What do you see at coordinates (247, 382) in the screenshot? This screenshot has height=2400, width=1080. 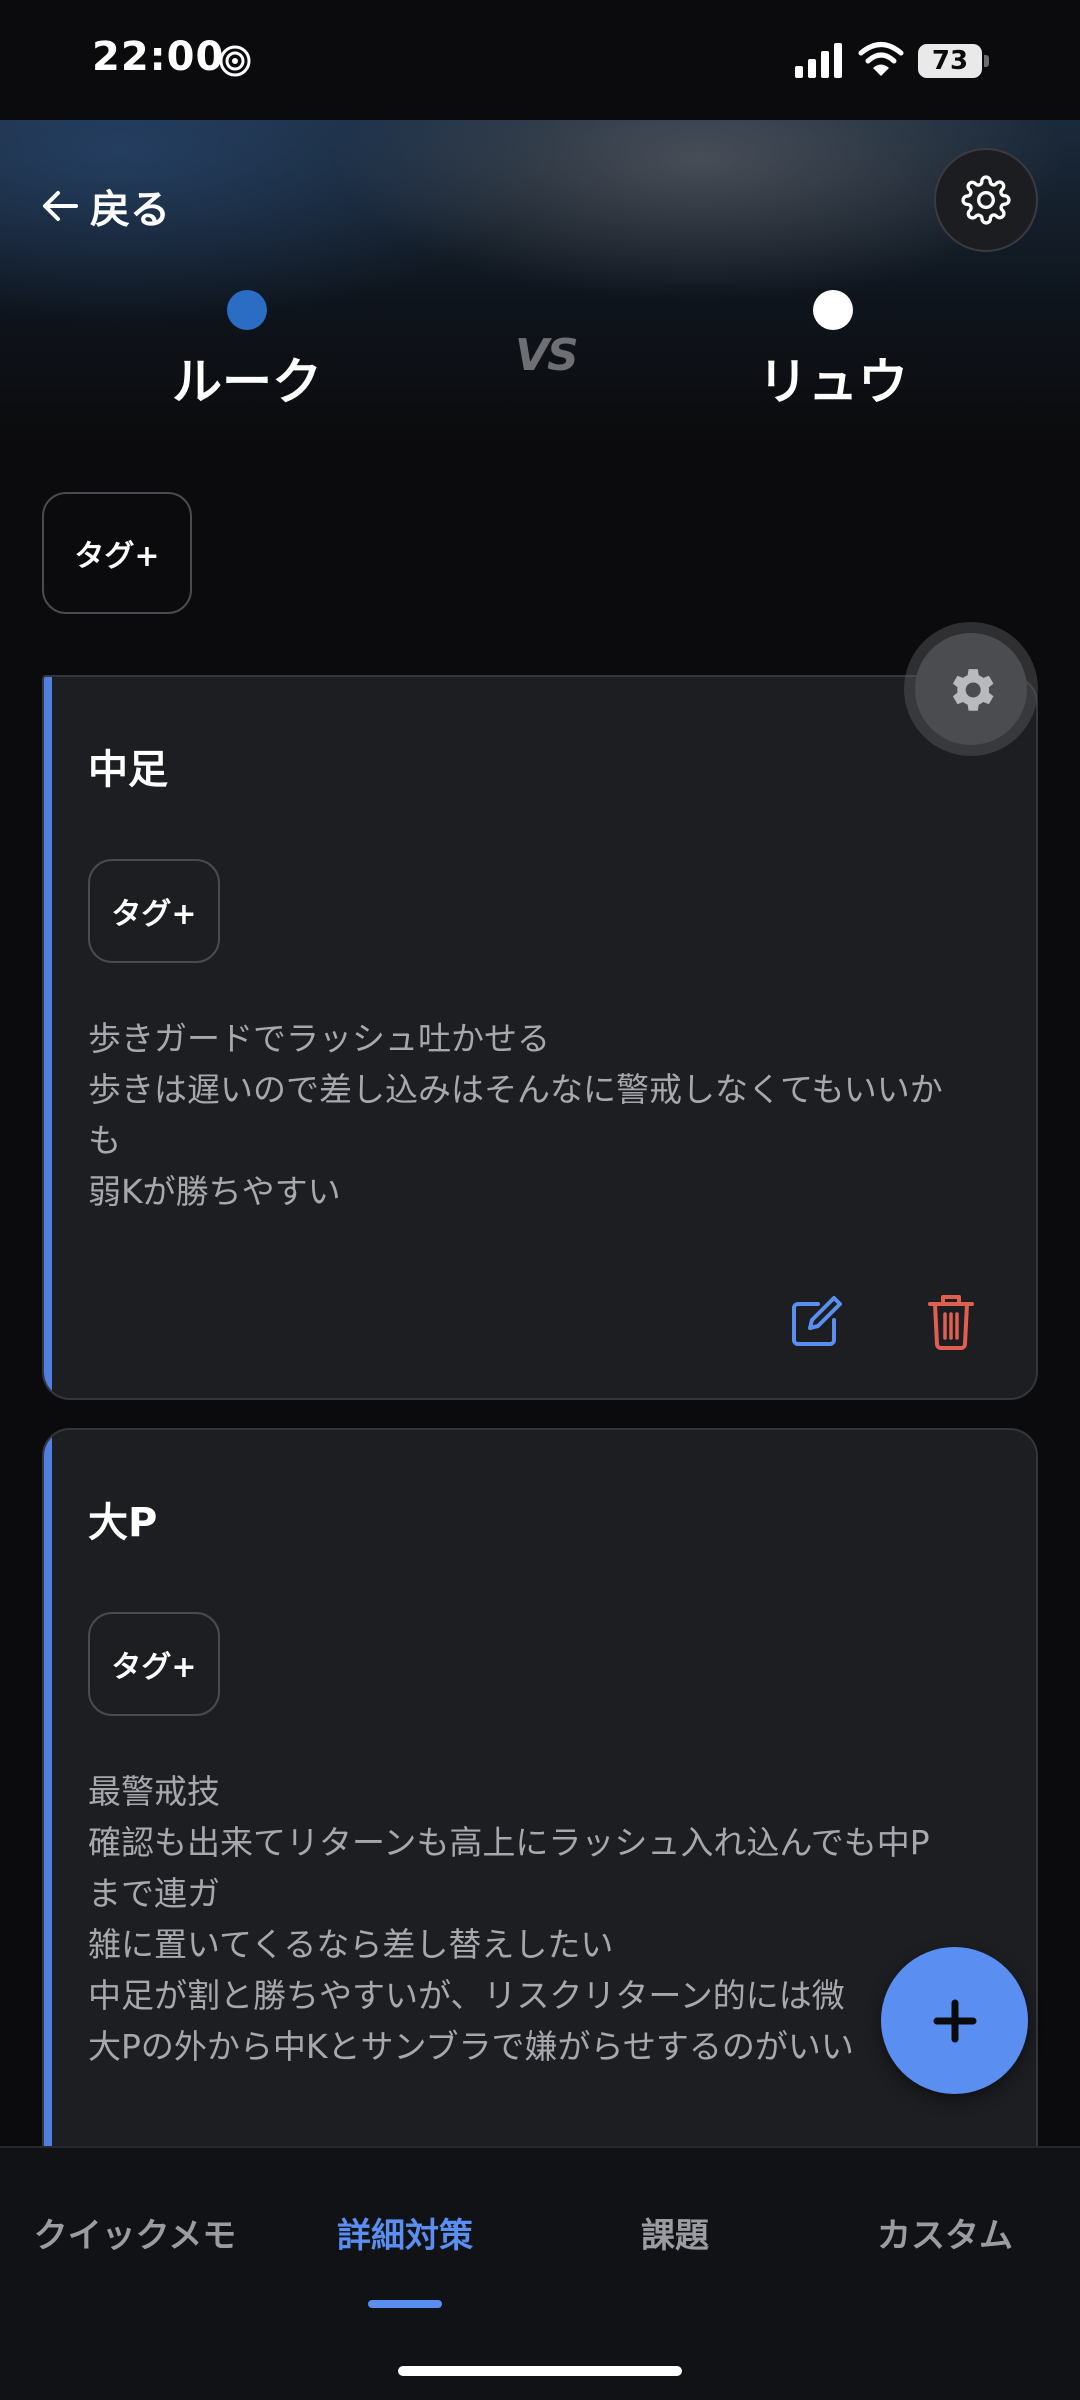 I see `player-left-name: ルーク` at bounding box center [247, 382].